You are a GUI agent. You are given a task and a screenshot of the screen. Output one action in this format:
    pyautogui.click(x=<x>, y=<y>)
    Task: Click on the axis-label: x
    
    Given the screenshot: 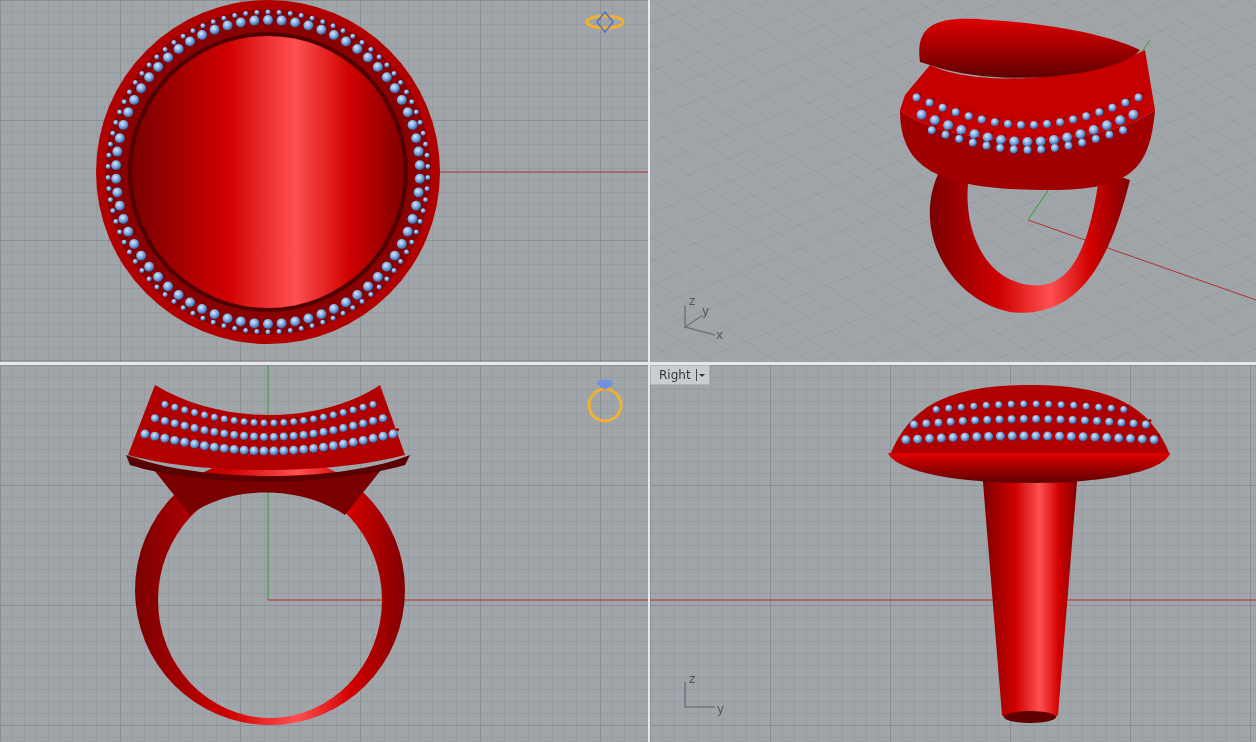 What is the action you would take?
    pyautogui.click(x=720, y=335)
    